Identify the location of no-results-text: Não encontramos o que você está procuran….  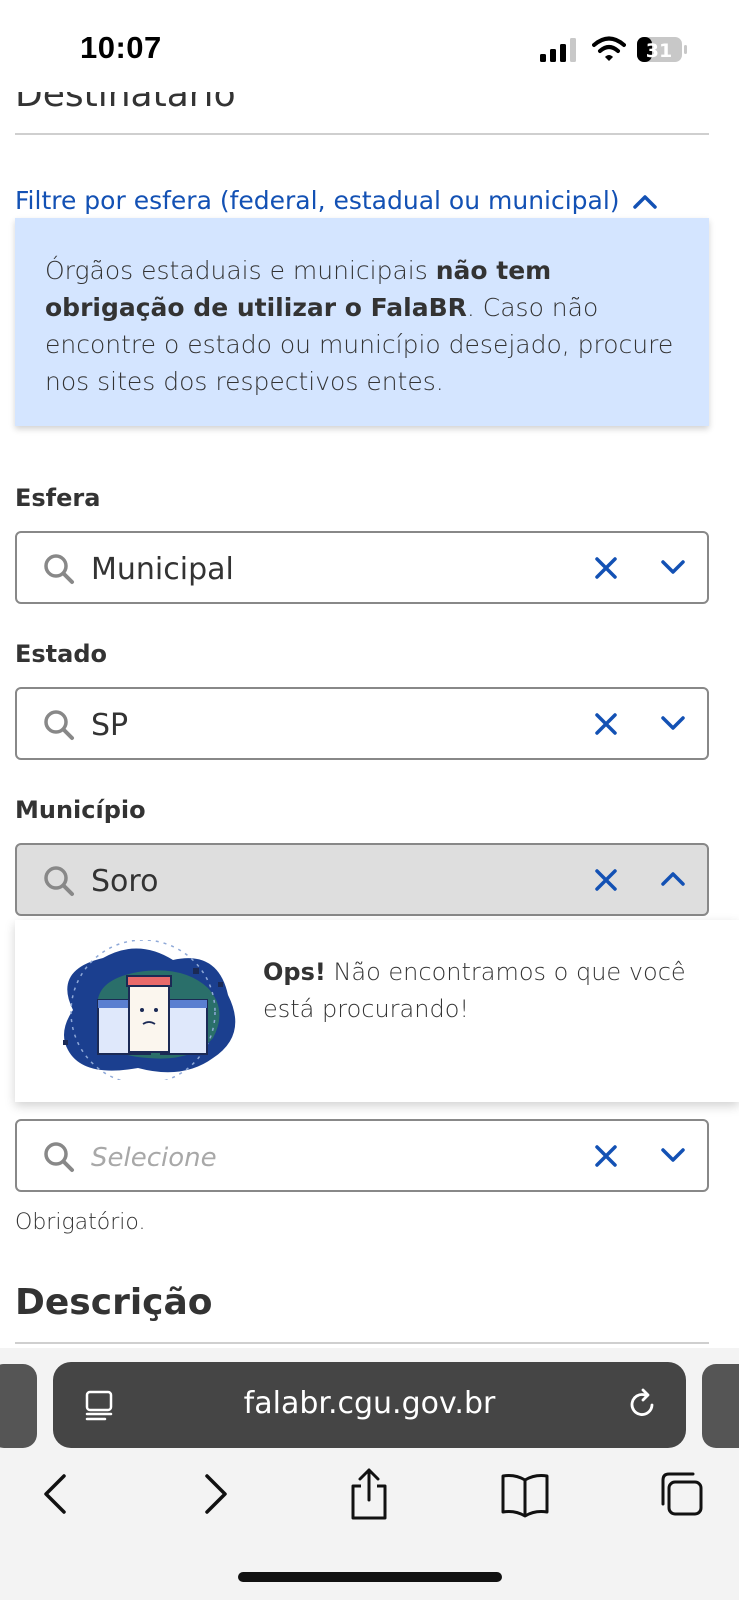
(474, 990).